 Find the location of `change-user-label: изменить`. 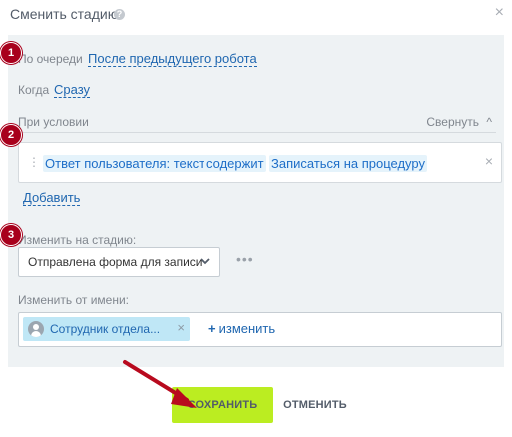

change-user-label: изменить is located at coordinates (247, 328).